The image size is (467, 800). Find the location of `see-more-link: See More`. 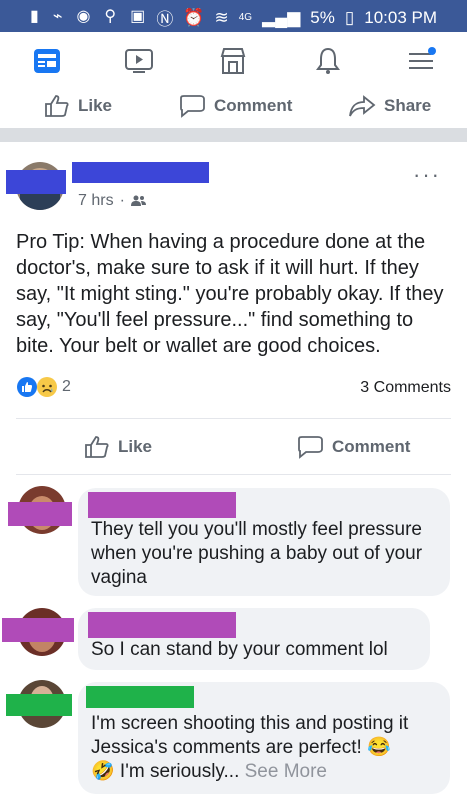

see-more-link: See More is located at coordinates (286, 771).